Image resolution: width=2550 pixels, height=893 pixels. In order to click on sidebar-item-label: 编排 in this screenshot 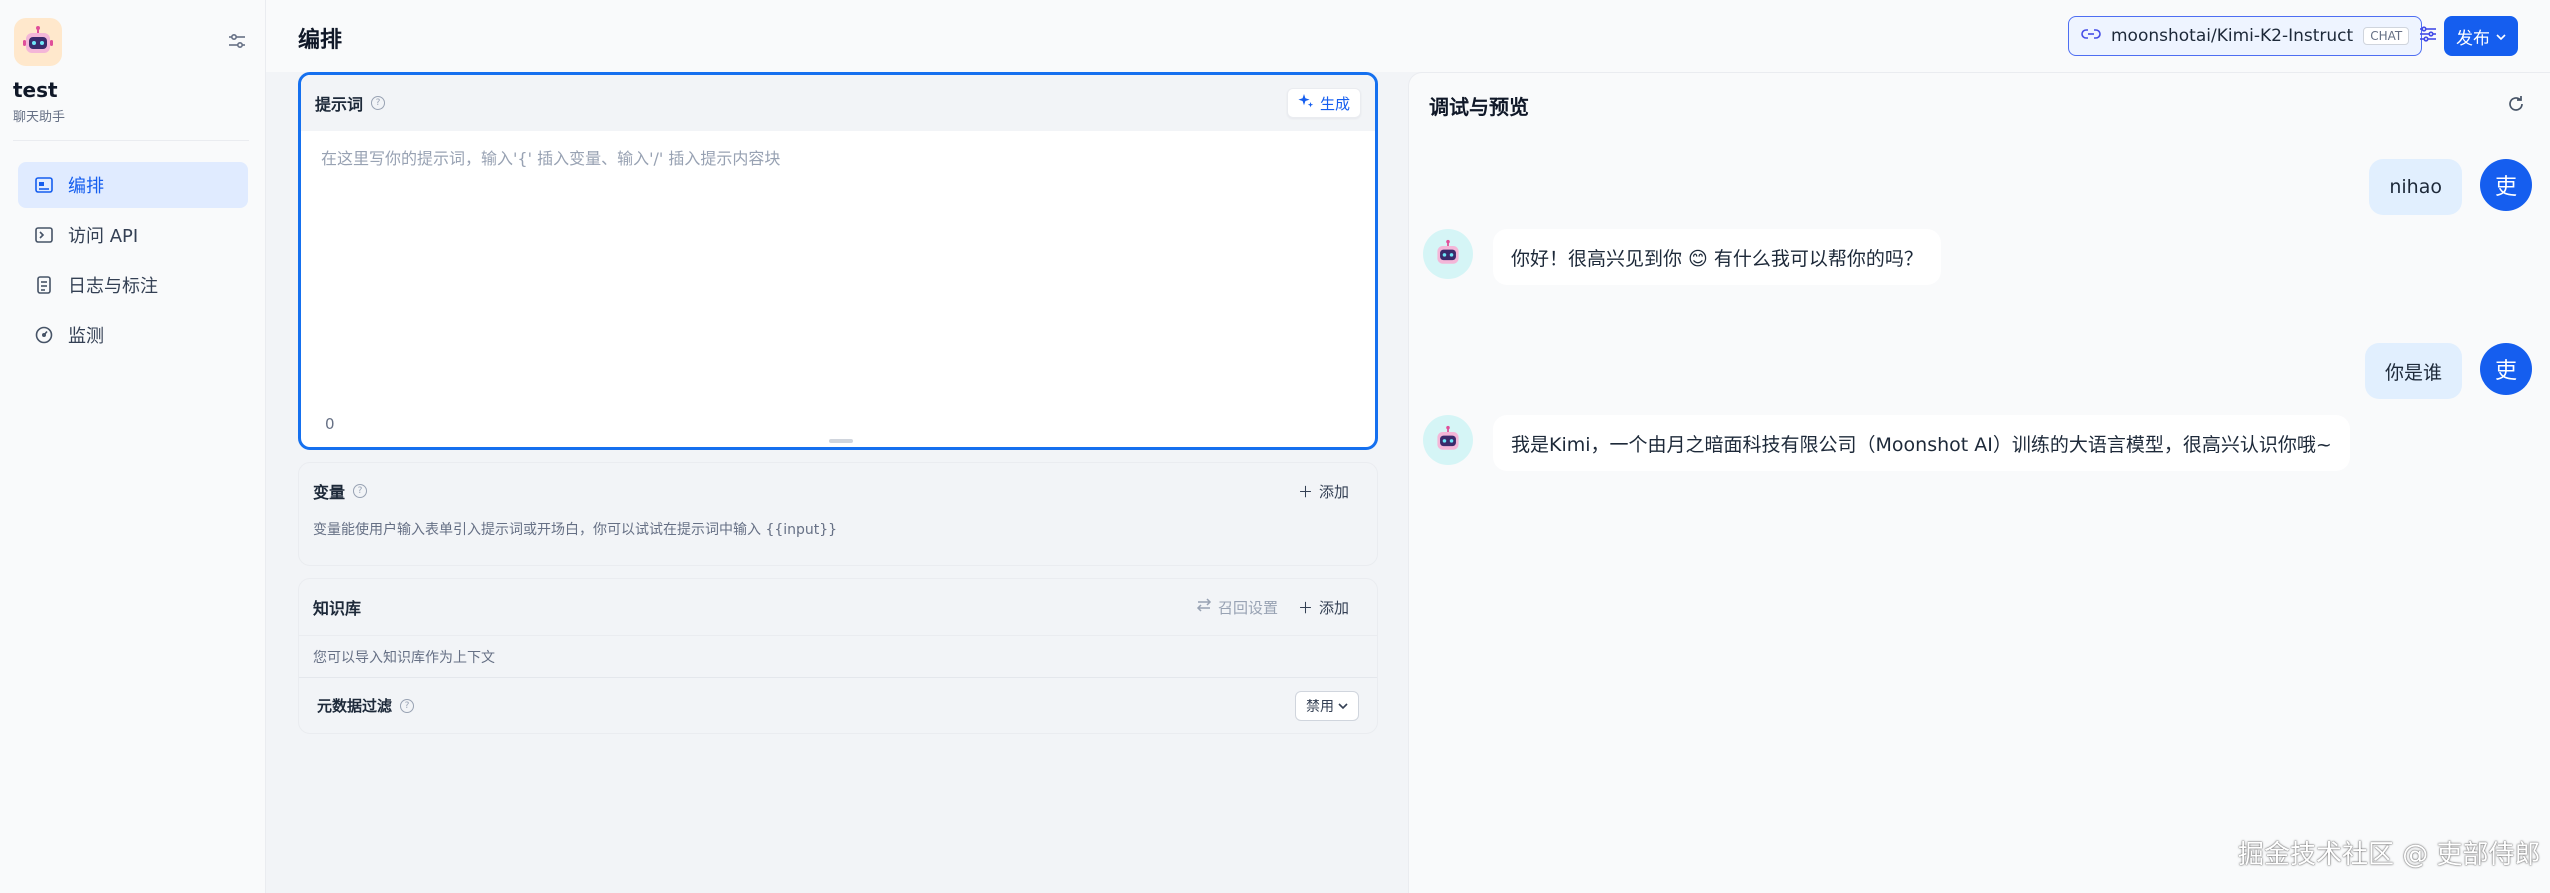, I will do `click(86, 186)`.